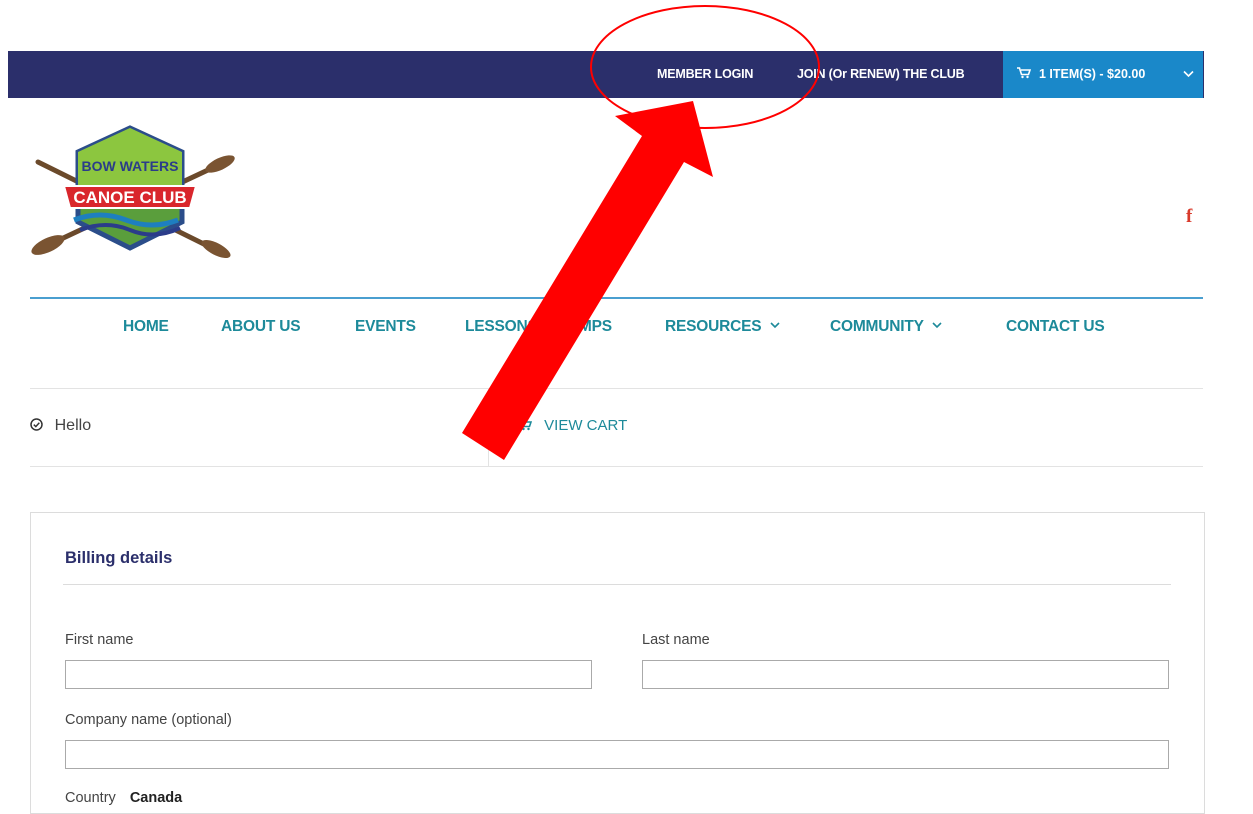  What do you see at coordinates (587, 280) in the screenshot?
I see `annotation-arrow` at bounding box center [587, 280].